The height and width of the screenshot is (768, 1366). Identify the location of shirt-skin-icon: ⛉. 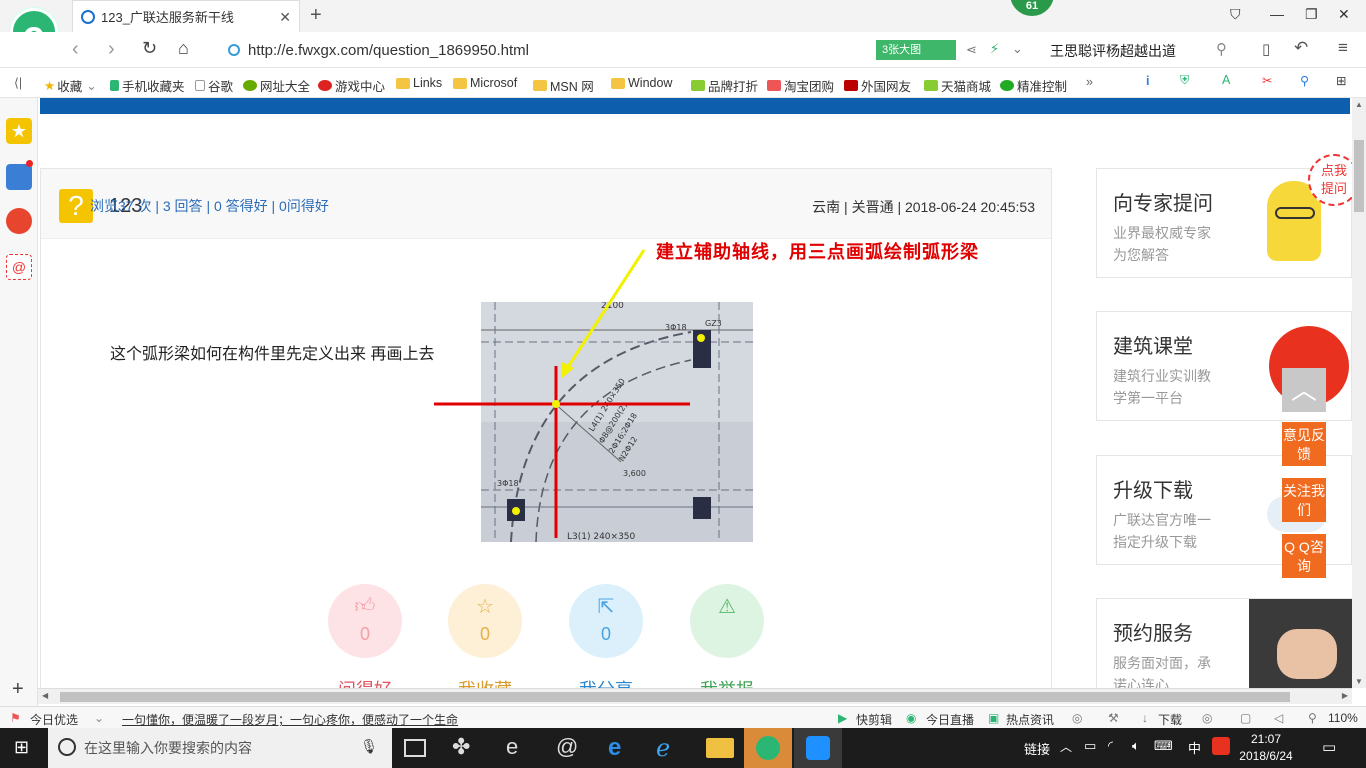
(1235, 14).